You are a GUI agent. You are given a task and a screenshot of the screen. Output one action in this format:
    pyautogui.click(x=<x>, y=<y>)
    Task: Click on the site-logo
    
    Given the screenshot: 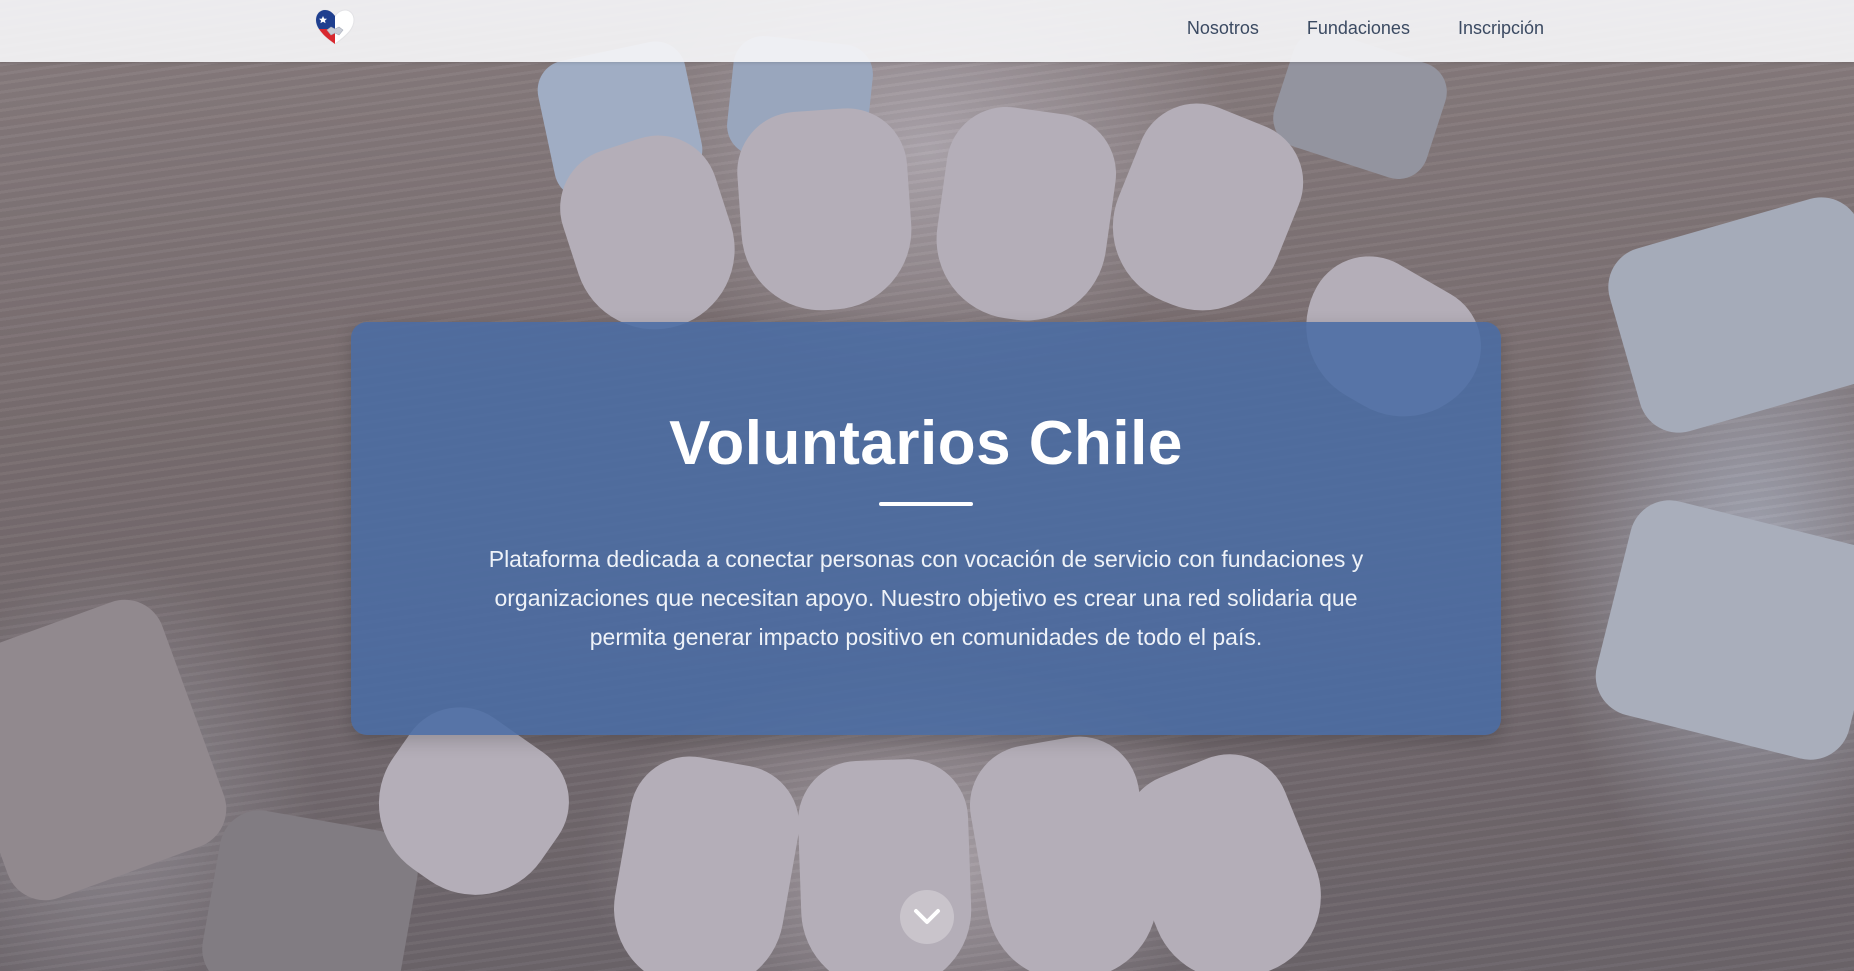 What is the action you would take?
    pyautogui.click(x=335, y=27)
    